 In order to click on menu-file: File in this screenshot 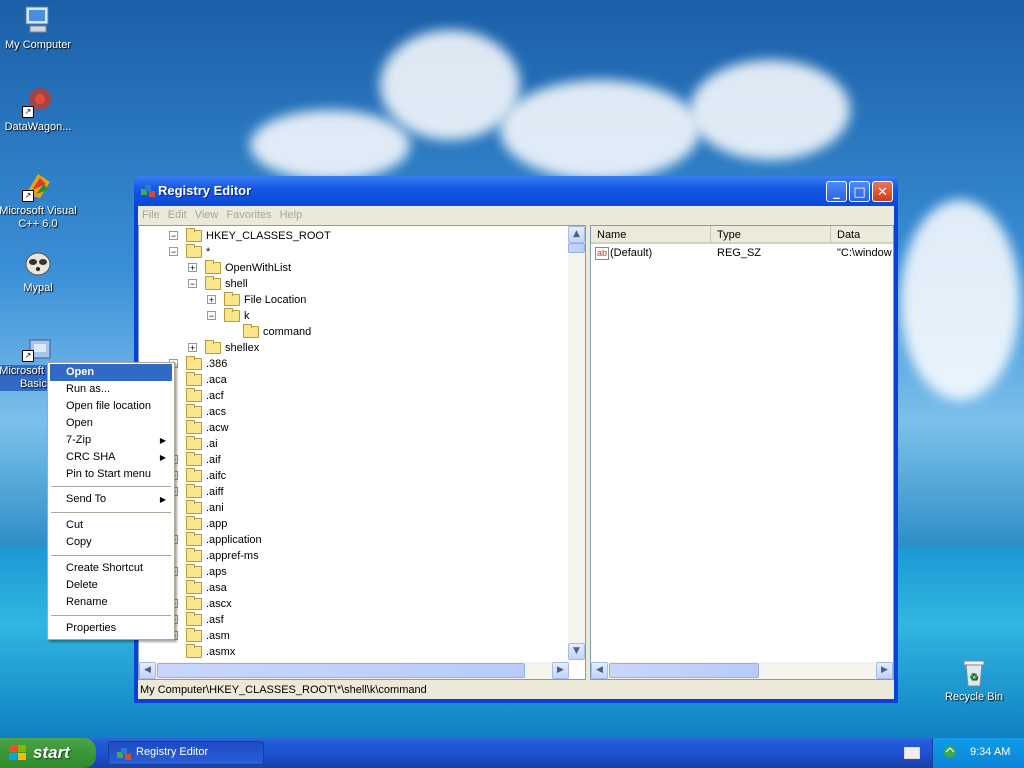, I will do `click(151, 213)`.